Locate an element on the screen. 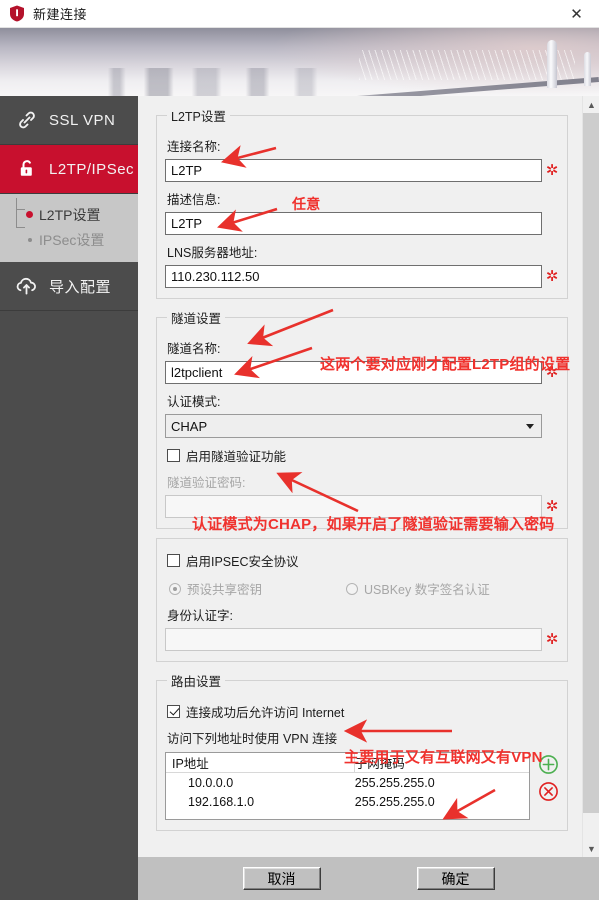  sidebar-item-ssl-vpn: SSL VPN is located at coordinates (69, 120).